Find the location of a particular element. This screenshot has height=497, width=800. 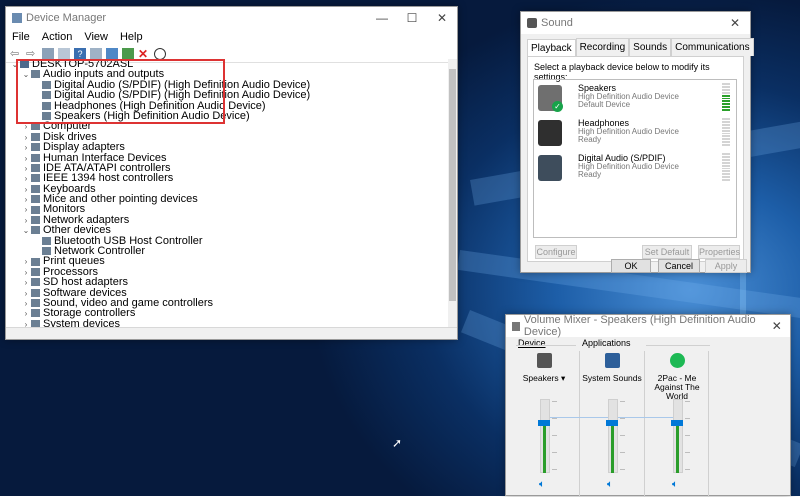

speaker-icon is located at coordinates (544, 360).